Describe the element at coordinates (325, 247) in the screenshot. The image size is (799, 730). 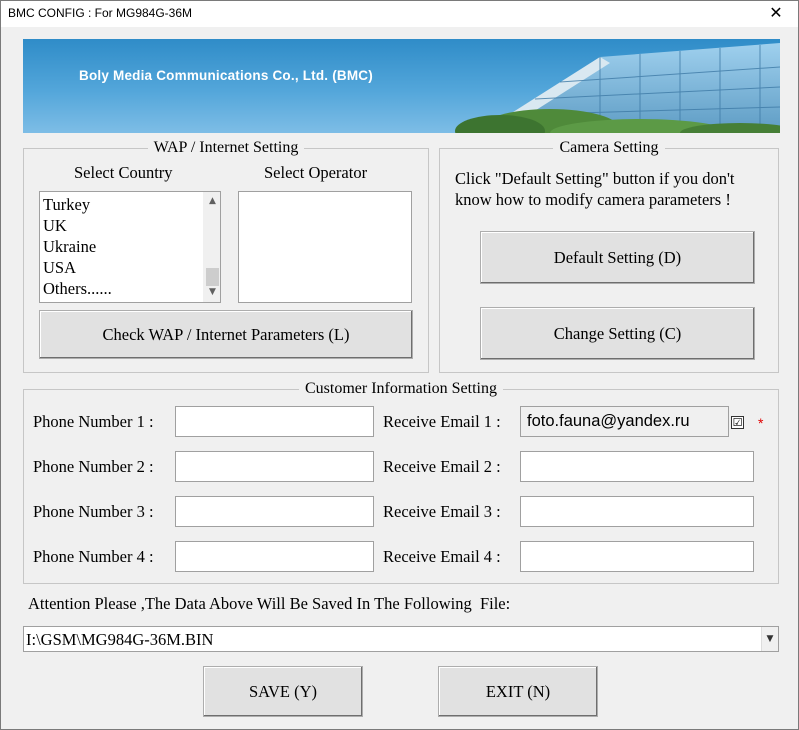
I see `operator-listbox` at that location.